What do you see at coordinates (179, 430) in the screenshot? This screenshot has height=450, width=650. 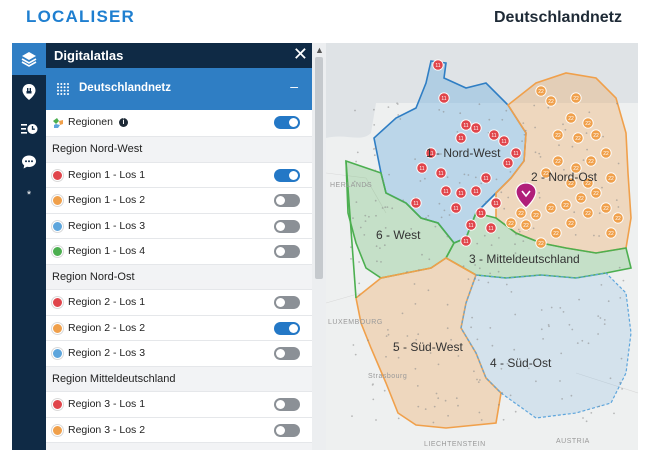 I see `lot-row: Region 3 - Los 2` at bounding box center [179, 430].